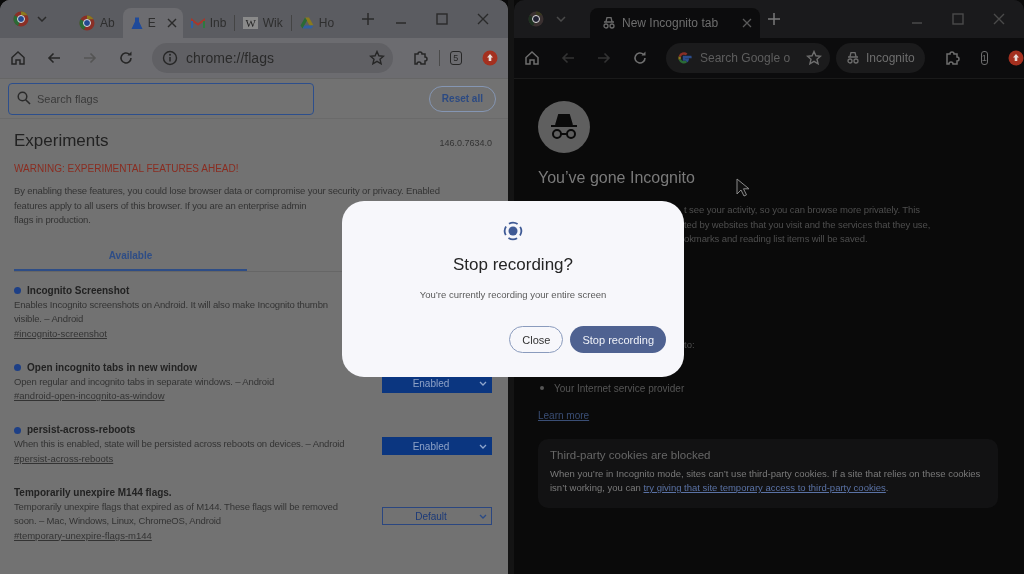 The width and height of the screenshot is (1024, 574). Describe the element at coordinates (197, 23) in the screenshot. I see `mail-icon` at that location.